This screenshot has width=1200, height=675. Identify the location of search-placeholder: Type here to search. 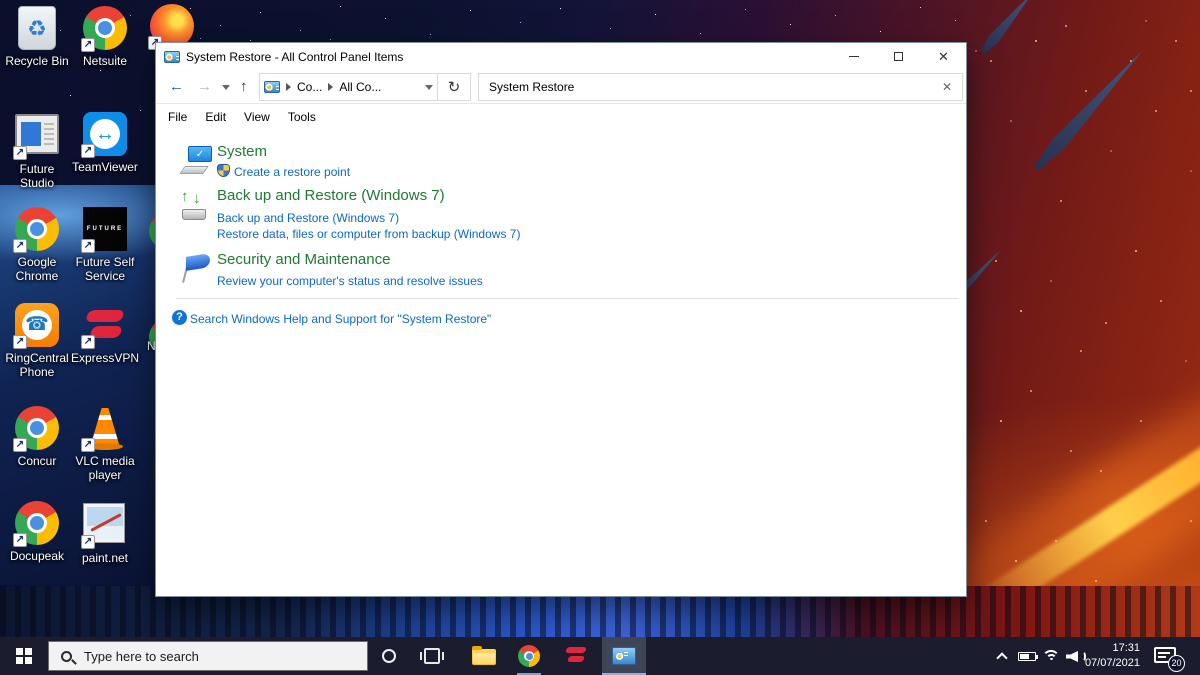
(141, 656).